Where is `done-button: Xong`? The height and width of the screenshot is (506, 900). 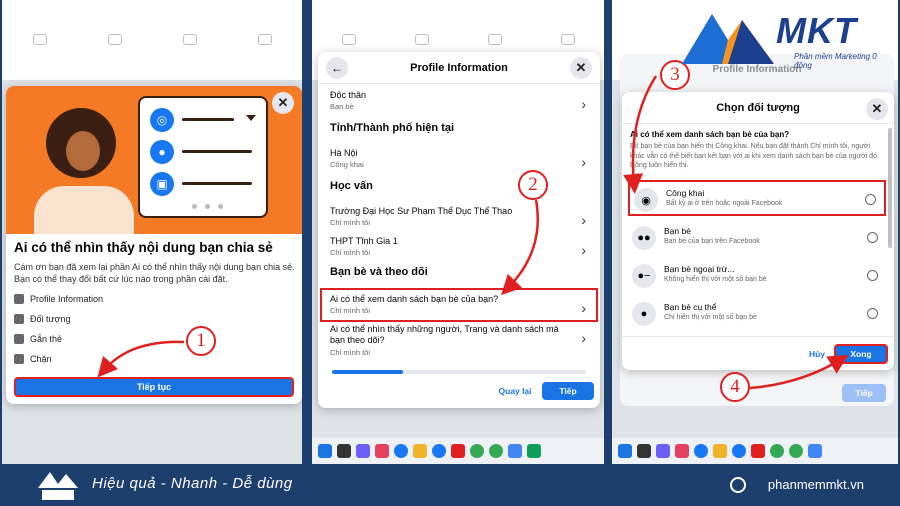 done-button: Xong is located at coordinates (861, 354).